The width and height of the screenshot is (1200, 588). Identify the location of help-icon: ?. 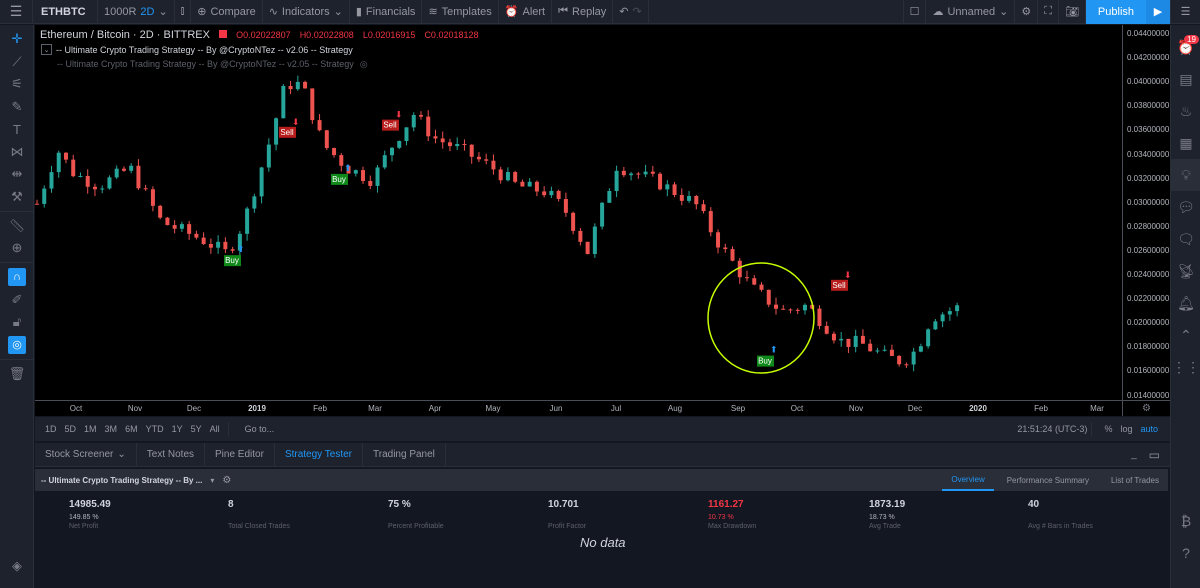
(1185, 553).